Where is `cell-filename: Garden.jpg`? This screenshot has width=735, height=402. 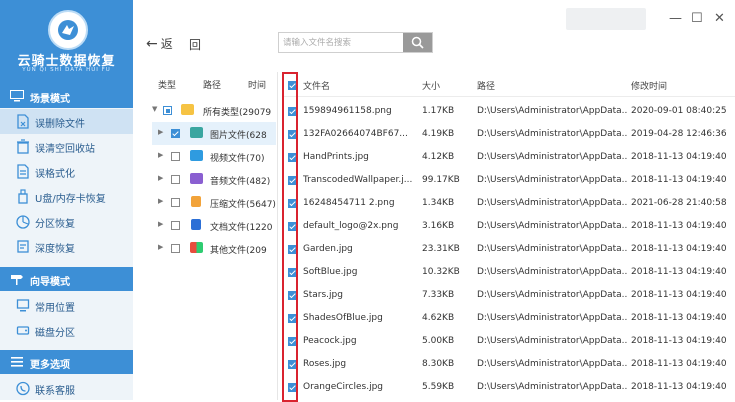 cell-filename: Garden.jpg is located at coordinates (328, 249).